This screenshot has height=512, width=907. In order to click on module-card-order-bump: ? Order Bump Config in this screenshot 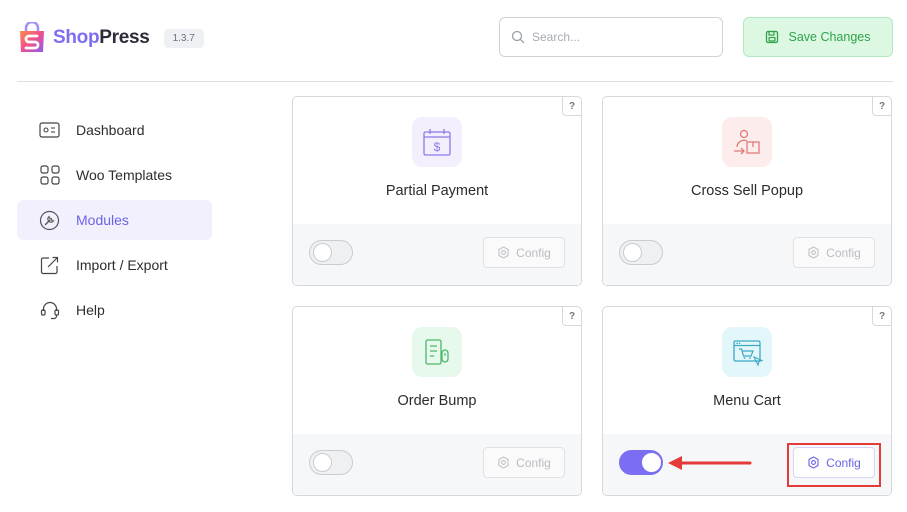, I will do `click(437, 401)`.